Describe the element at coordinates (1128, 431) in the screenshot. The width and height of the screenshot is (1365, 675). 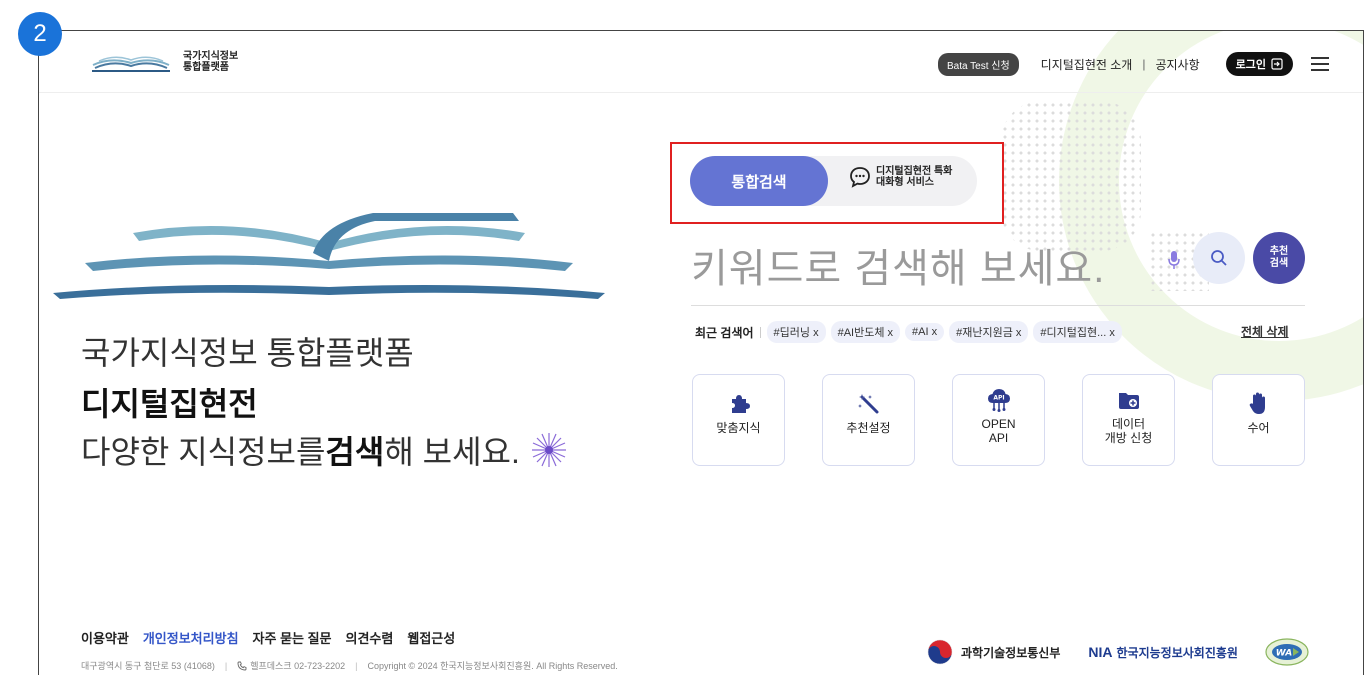
I see `quick-card-label: 데이터 개방 신청` at that location.